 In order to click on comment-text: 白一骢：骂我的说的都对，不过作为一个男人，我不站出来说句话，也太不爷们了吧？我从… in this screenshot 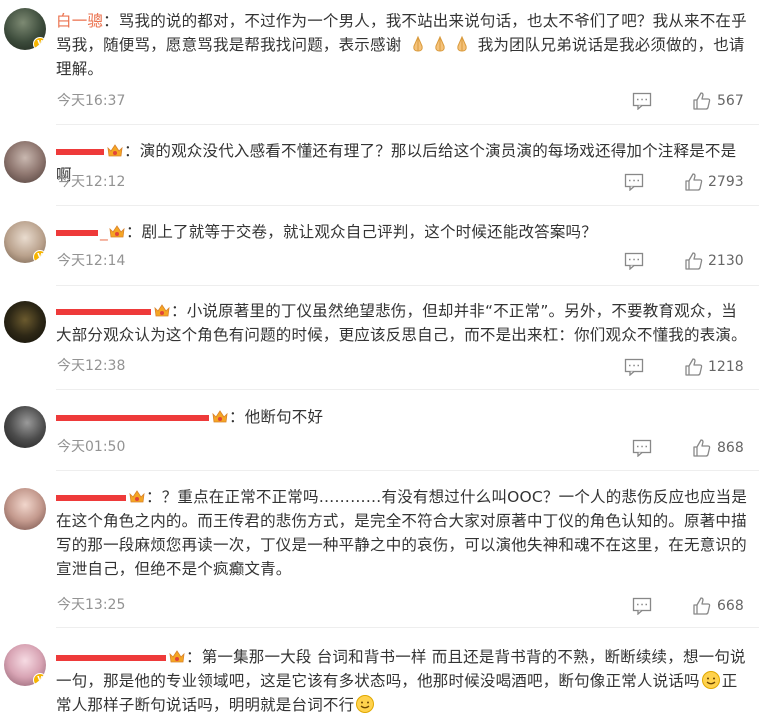, I will do `click(403, 45)`.